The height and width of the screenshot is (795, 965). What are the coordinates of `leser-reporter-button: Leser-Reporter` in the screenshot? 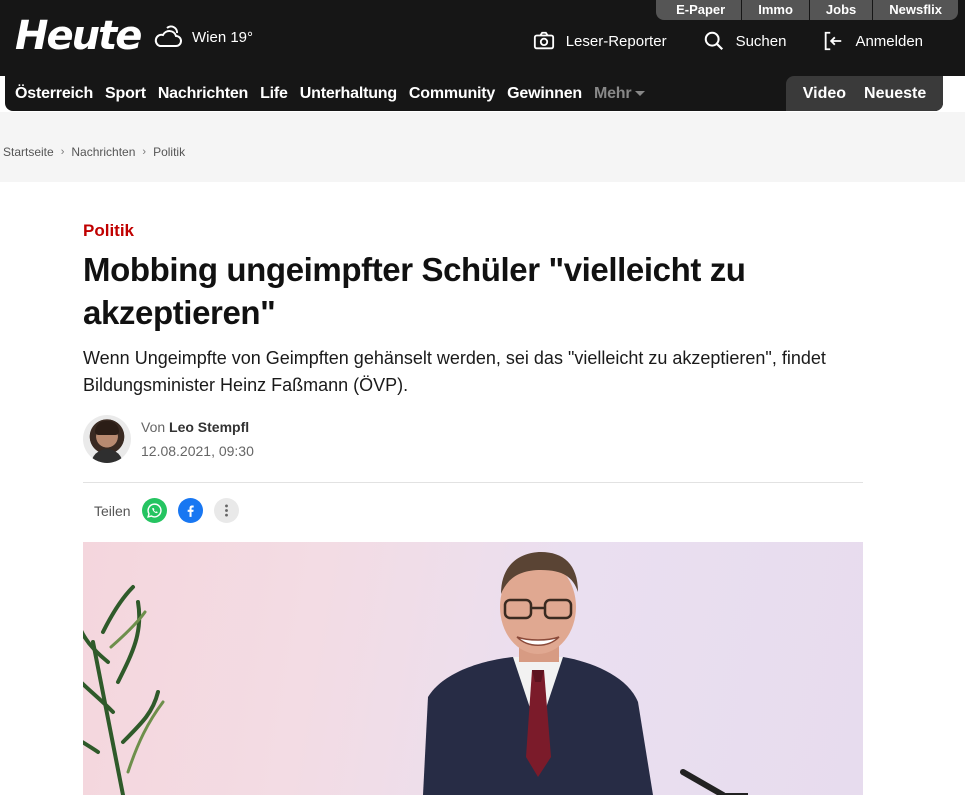 It's located at (600, 41).